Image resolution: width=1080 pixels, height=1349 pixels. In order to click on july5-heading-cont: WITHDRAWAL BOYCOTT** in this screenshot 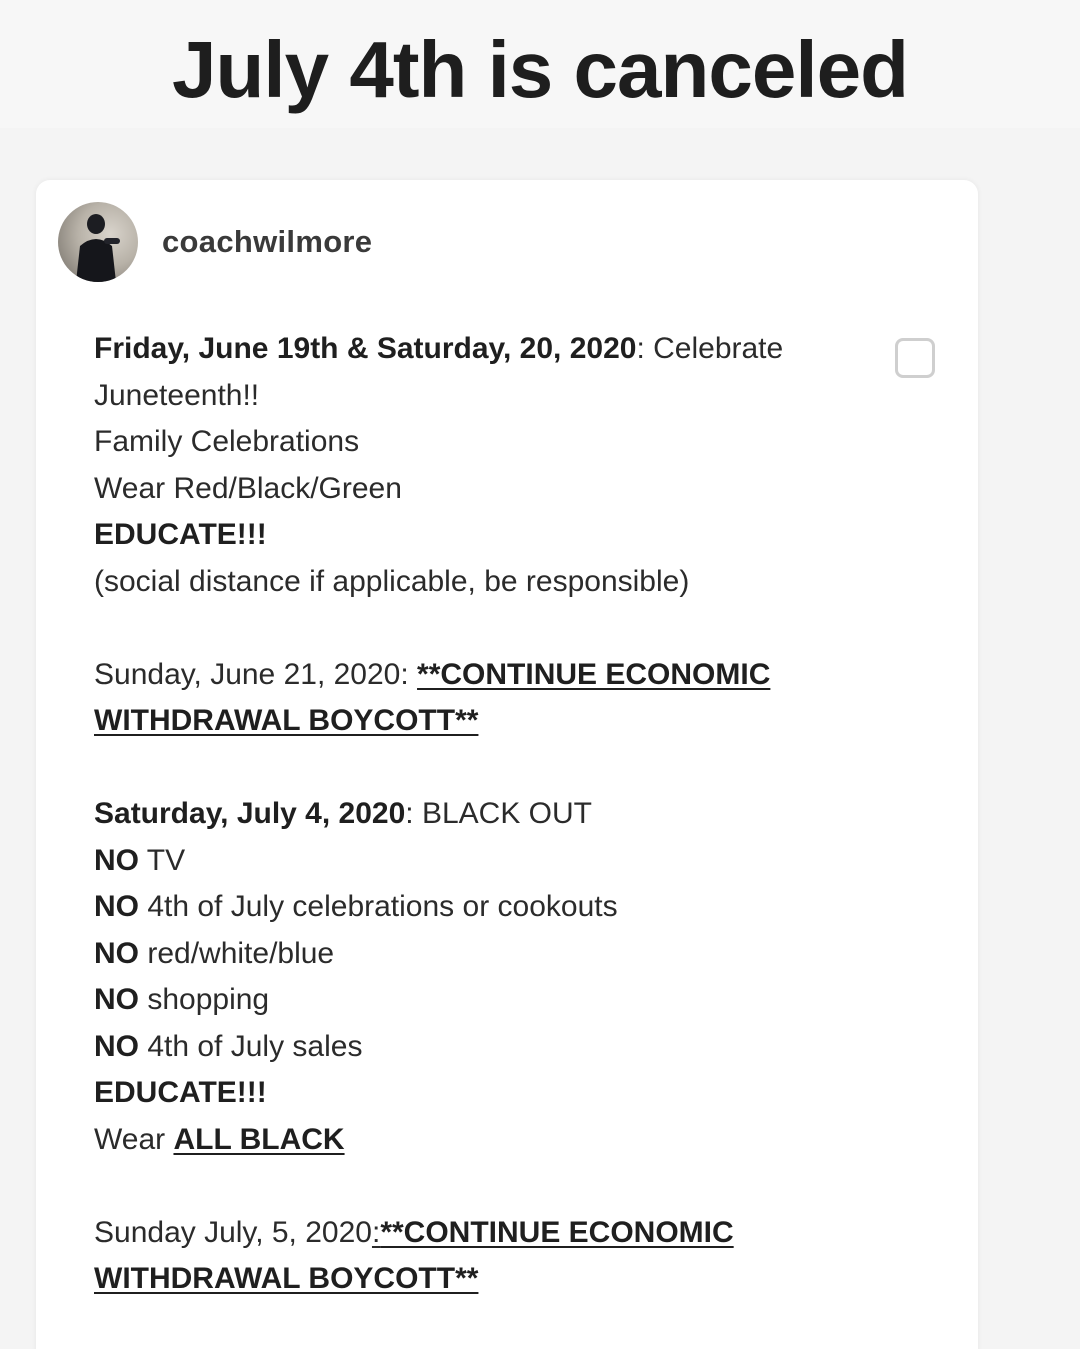, I will do `click(494, 1279)`.